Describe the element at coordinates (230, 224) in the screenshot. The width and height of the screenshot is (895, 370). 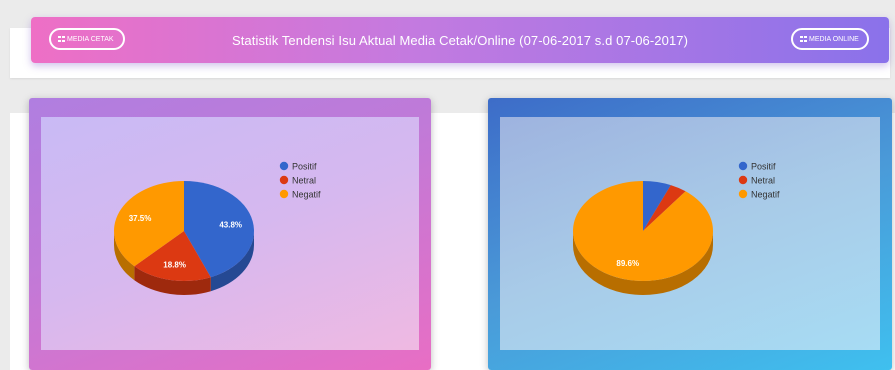
I see `slice-label: 43.8%` at that location.